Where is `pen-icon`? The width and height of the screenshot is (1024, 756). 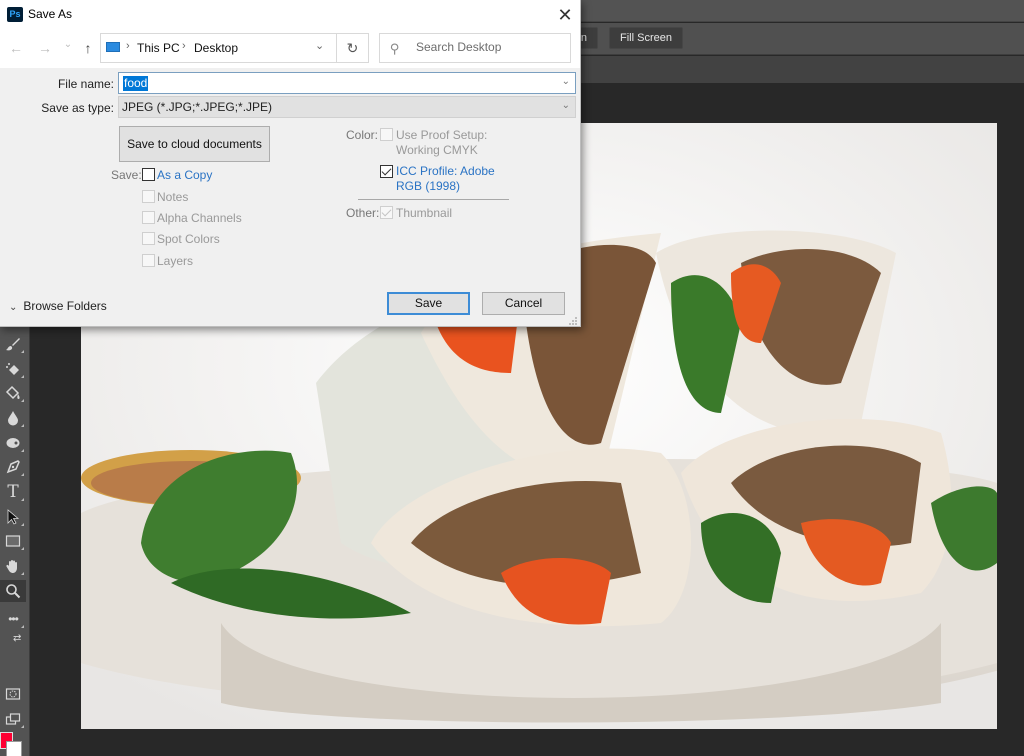 pen-icon is located at coordinates (13, 467).